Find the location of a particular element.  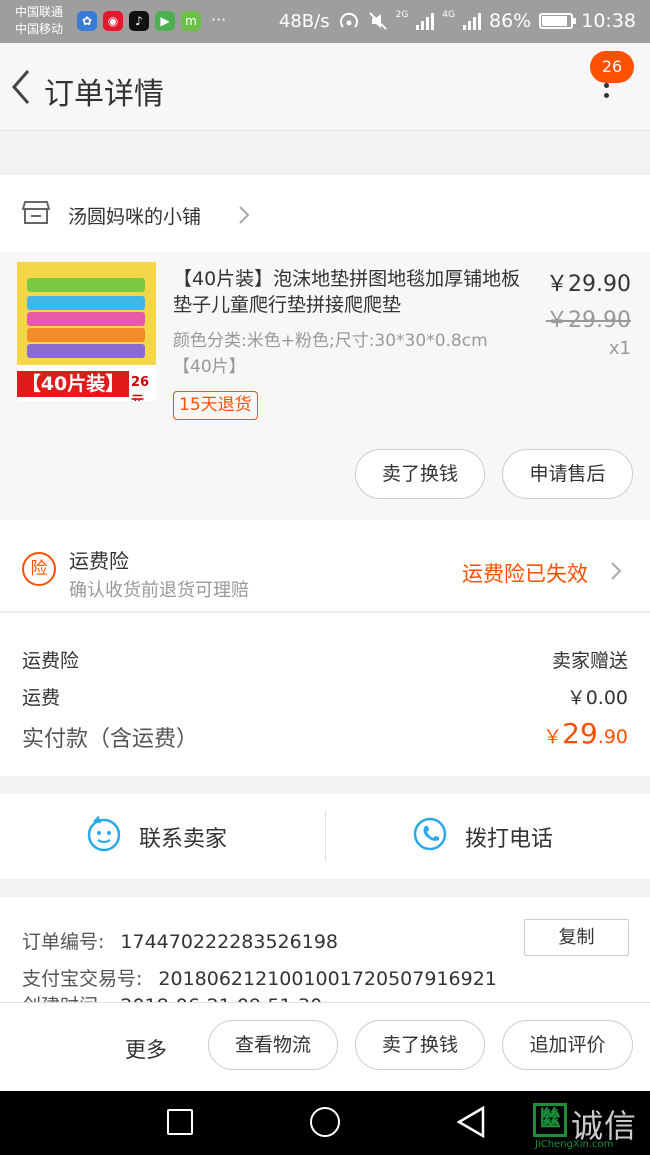

product-thumbnail: 【40片装】 26元 is located at coordinates (86, 331).